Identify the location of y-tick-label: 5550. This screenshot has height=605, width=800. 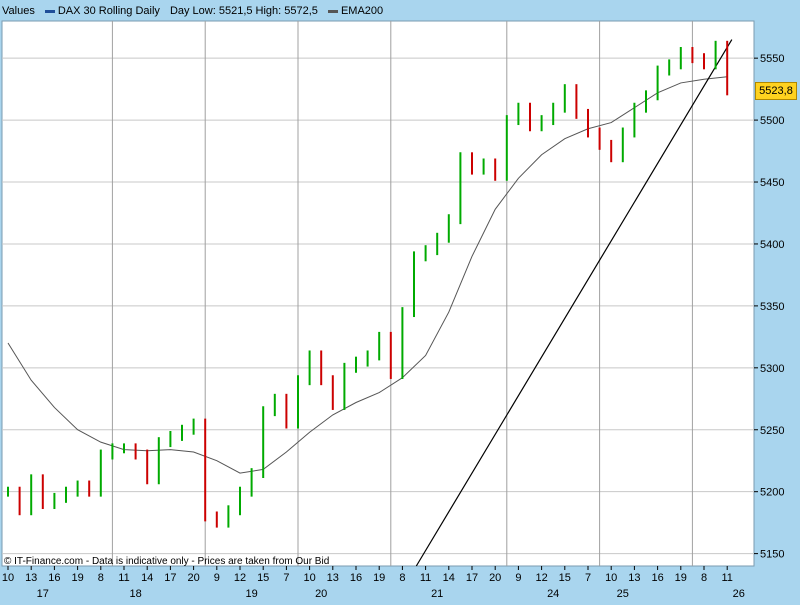
(772, 59).